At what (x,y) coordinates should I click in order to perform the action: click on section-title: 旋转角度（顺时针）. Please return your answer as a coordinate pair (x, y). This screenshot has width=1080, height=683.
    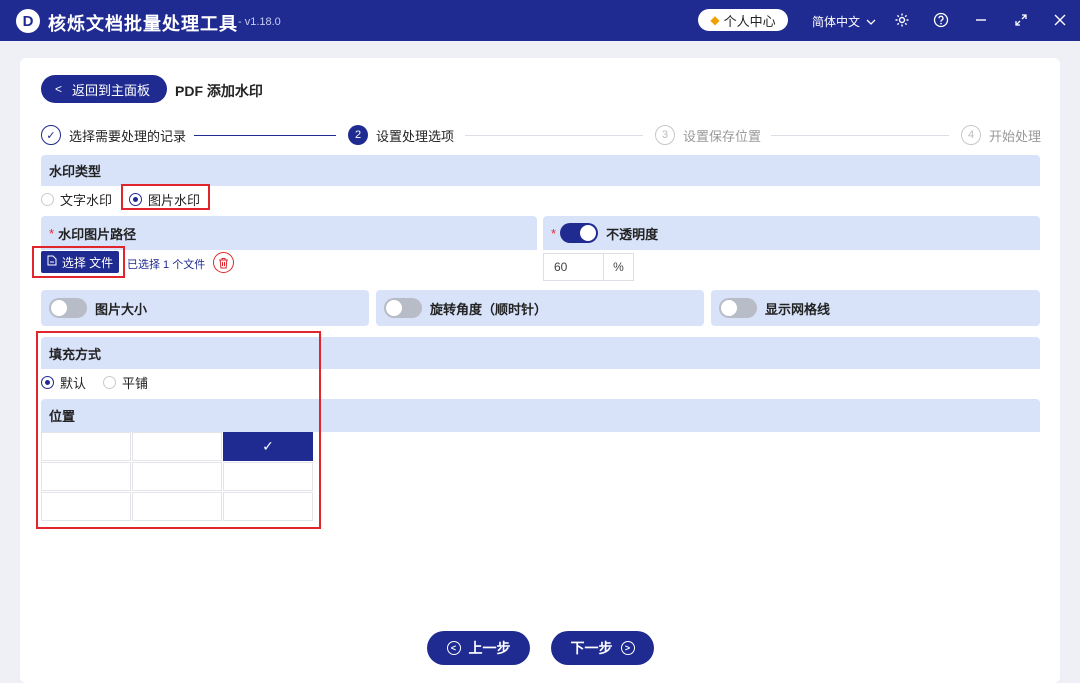
    Looking at the image, I should click on (489, 309).